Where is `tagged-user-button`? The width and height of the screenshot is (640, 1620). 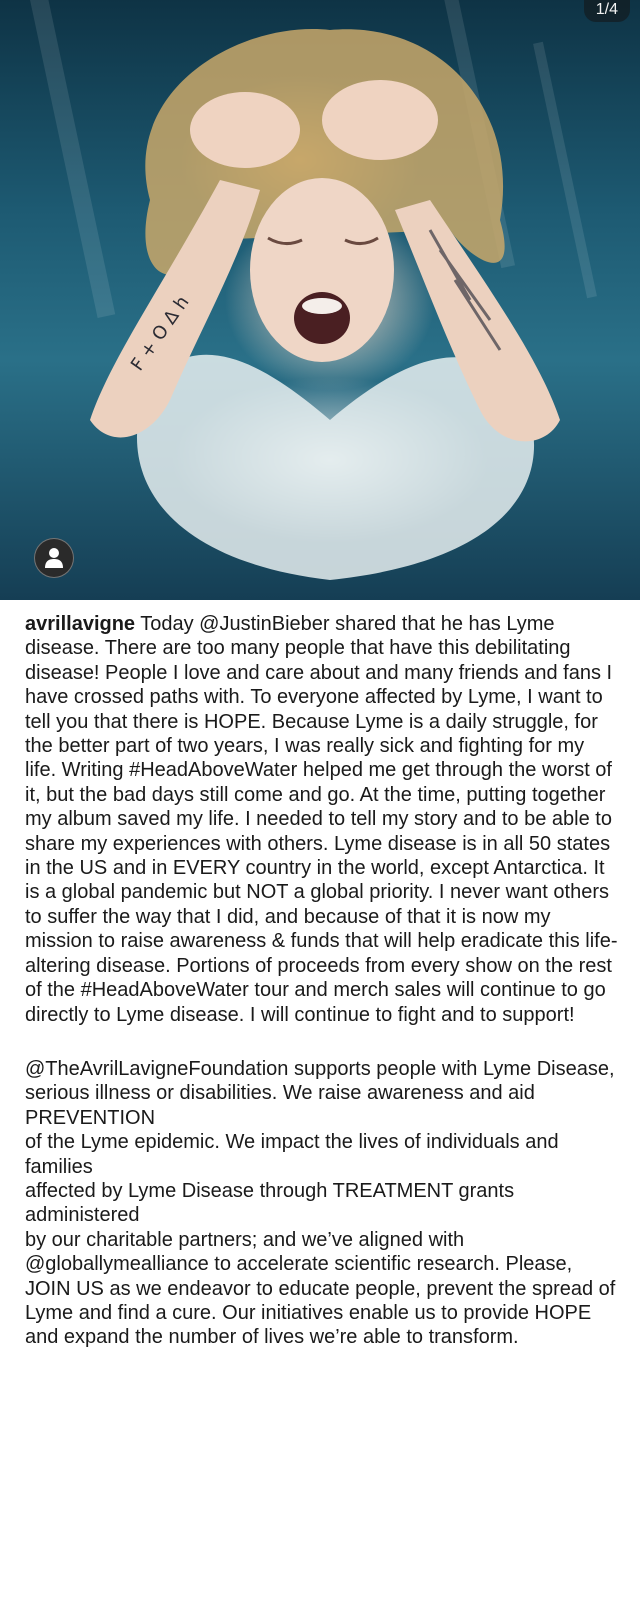
tagged-user-button is located at coordinates (54, 558).